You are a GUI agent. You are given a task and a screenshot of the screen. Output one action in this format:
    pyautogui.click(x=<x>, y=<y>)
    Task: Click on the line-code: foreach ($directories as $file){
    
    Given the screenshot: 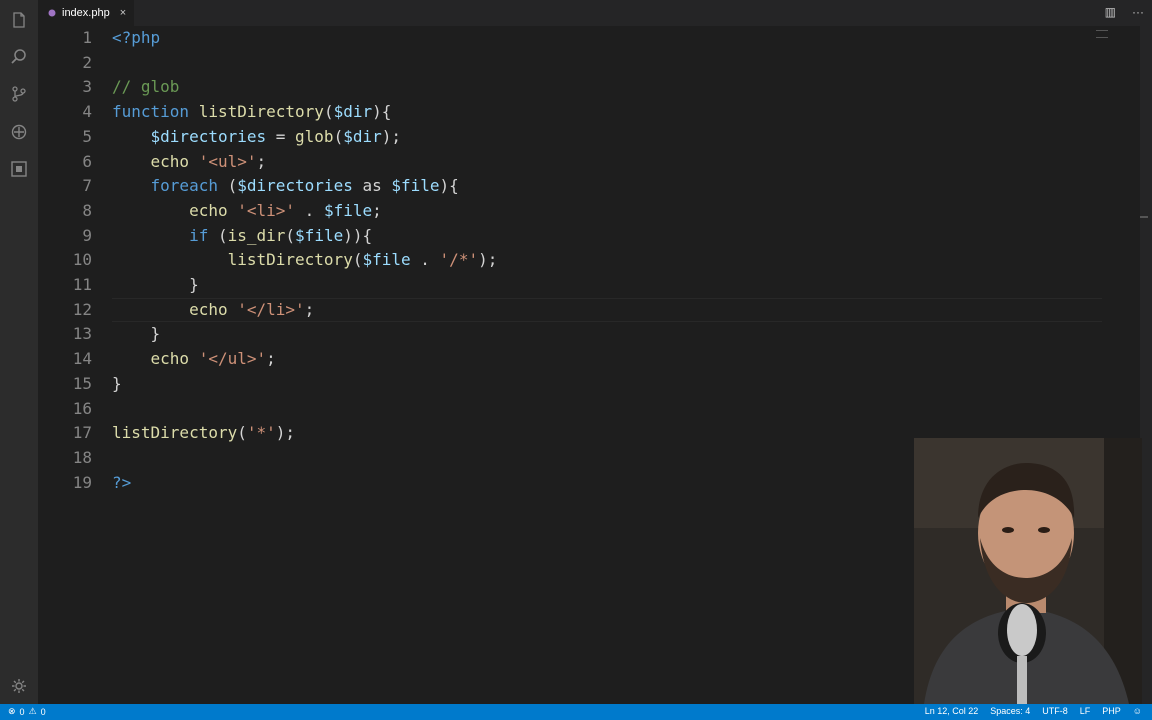 What is the action you would take?
    pyautogui.click(x=285, y=186)
    